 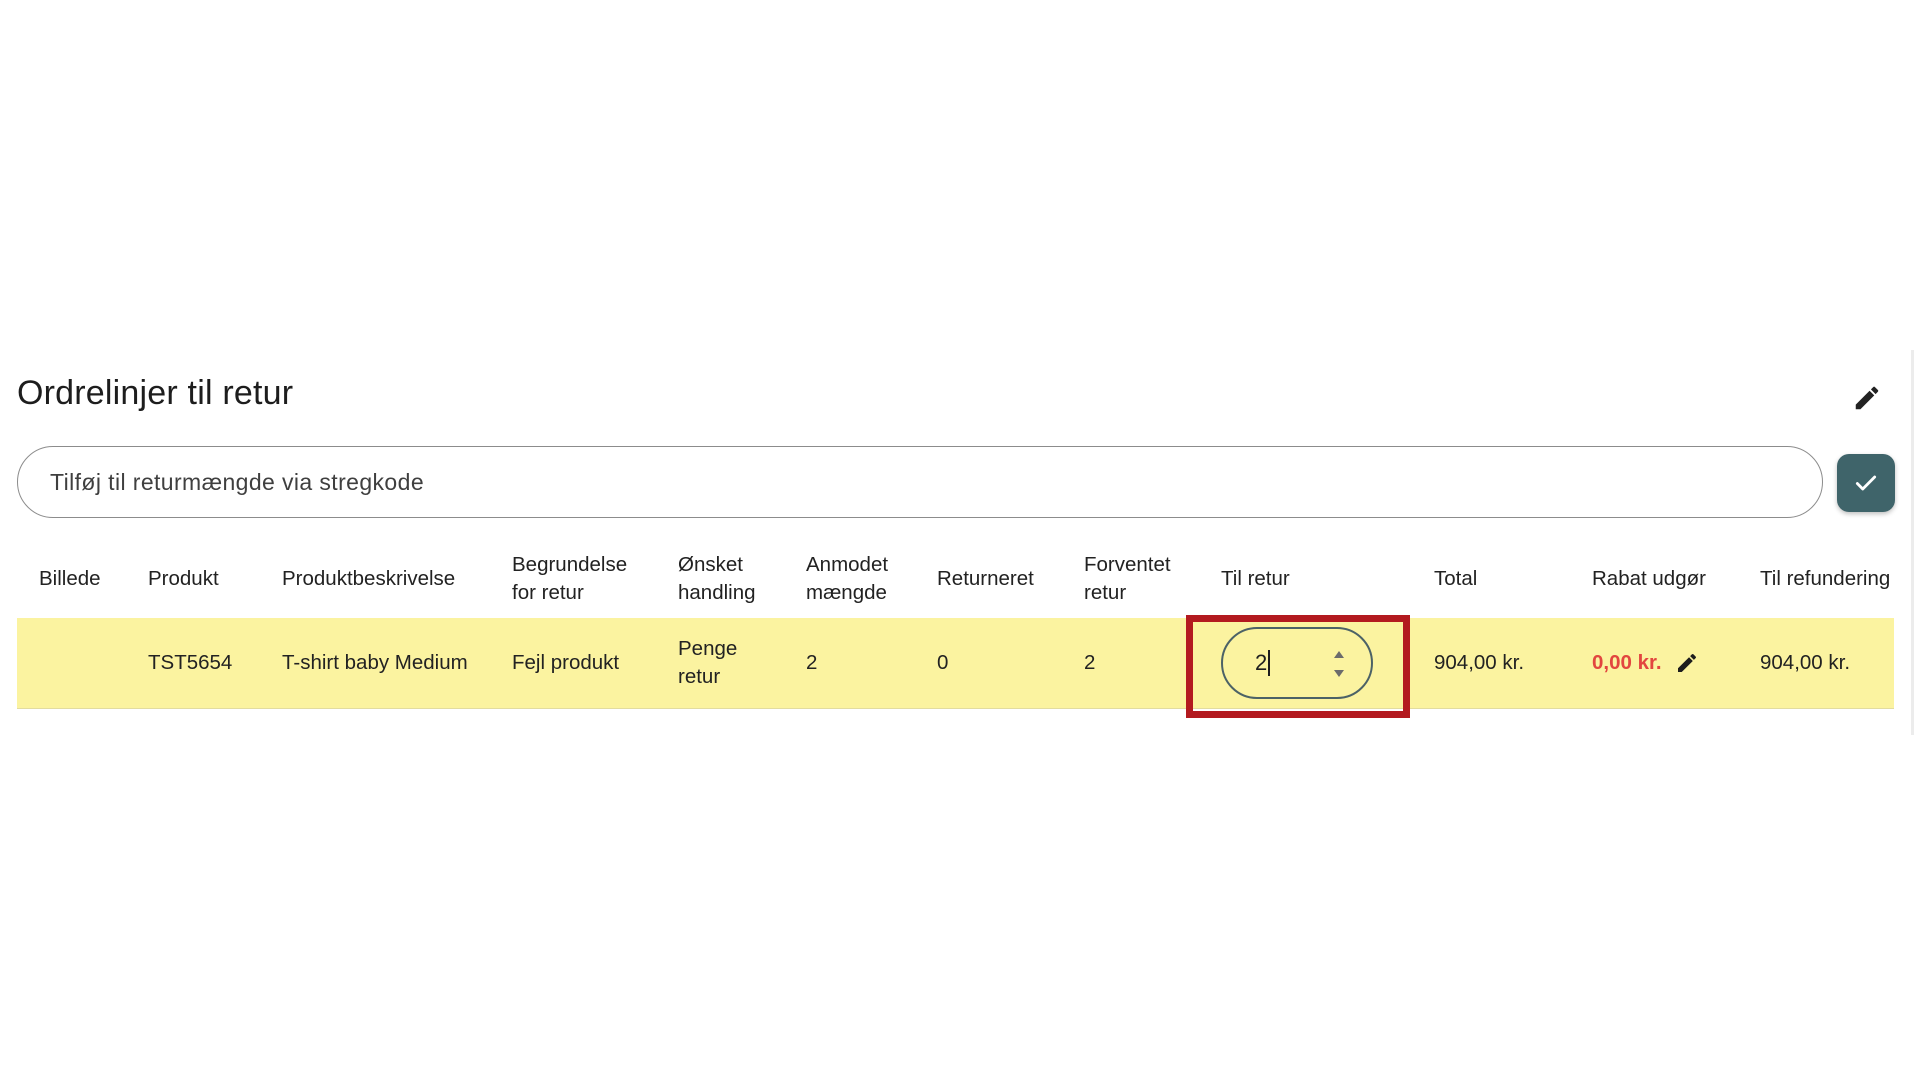 I want to click on barcode-input, so click(x=936, y=482).